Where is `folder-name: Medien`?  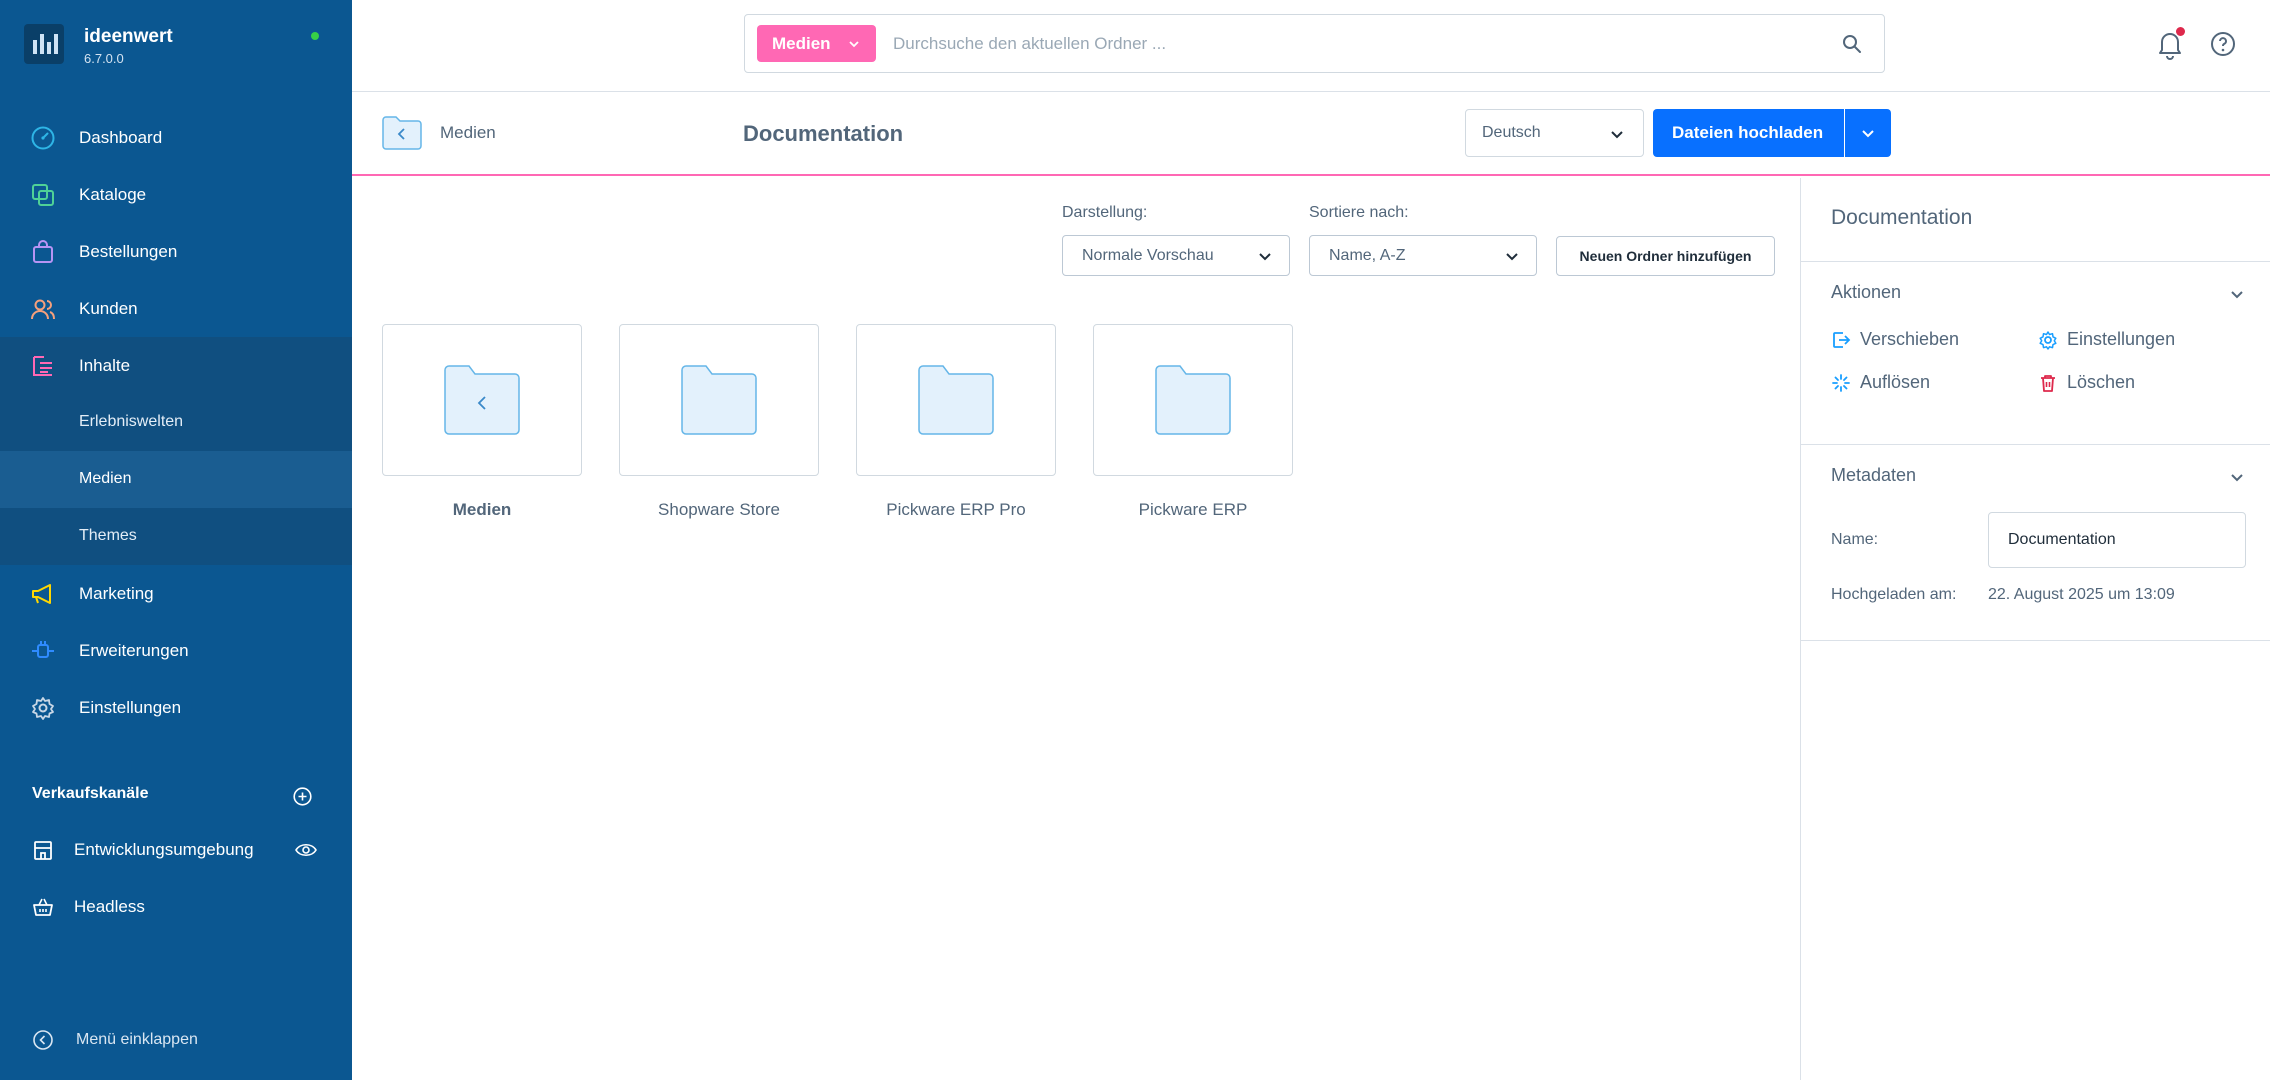
folder-name: Medien is located at coordinates (482, 510).